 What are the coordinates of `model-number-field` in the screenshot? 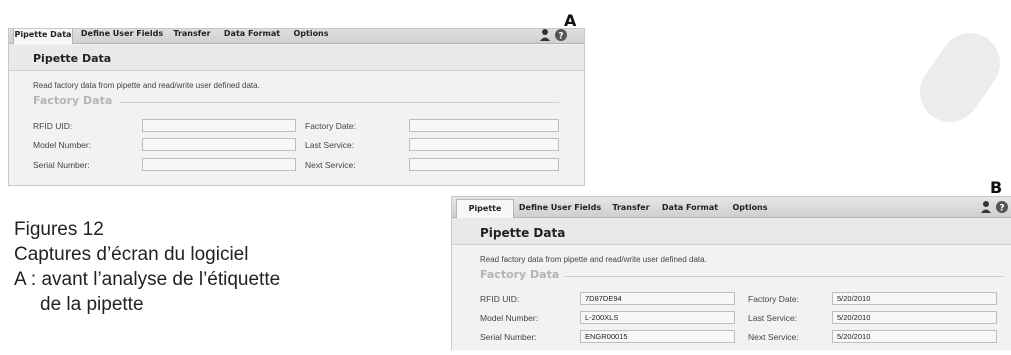 It's located at (219, 144).